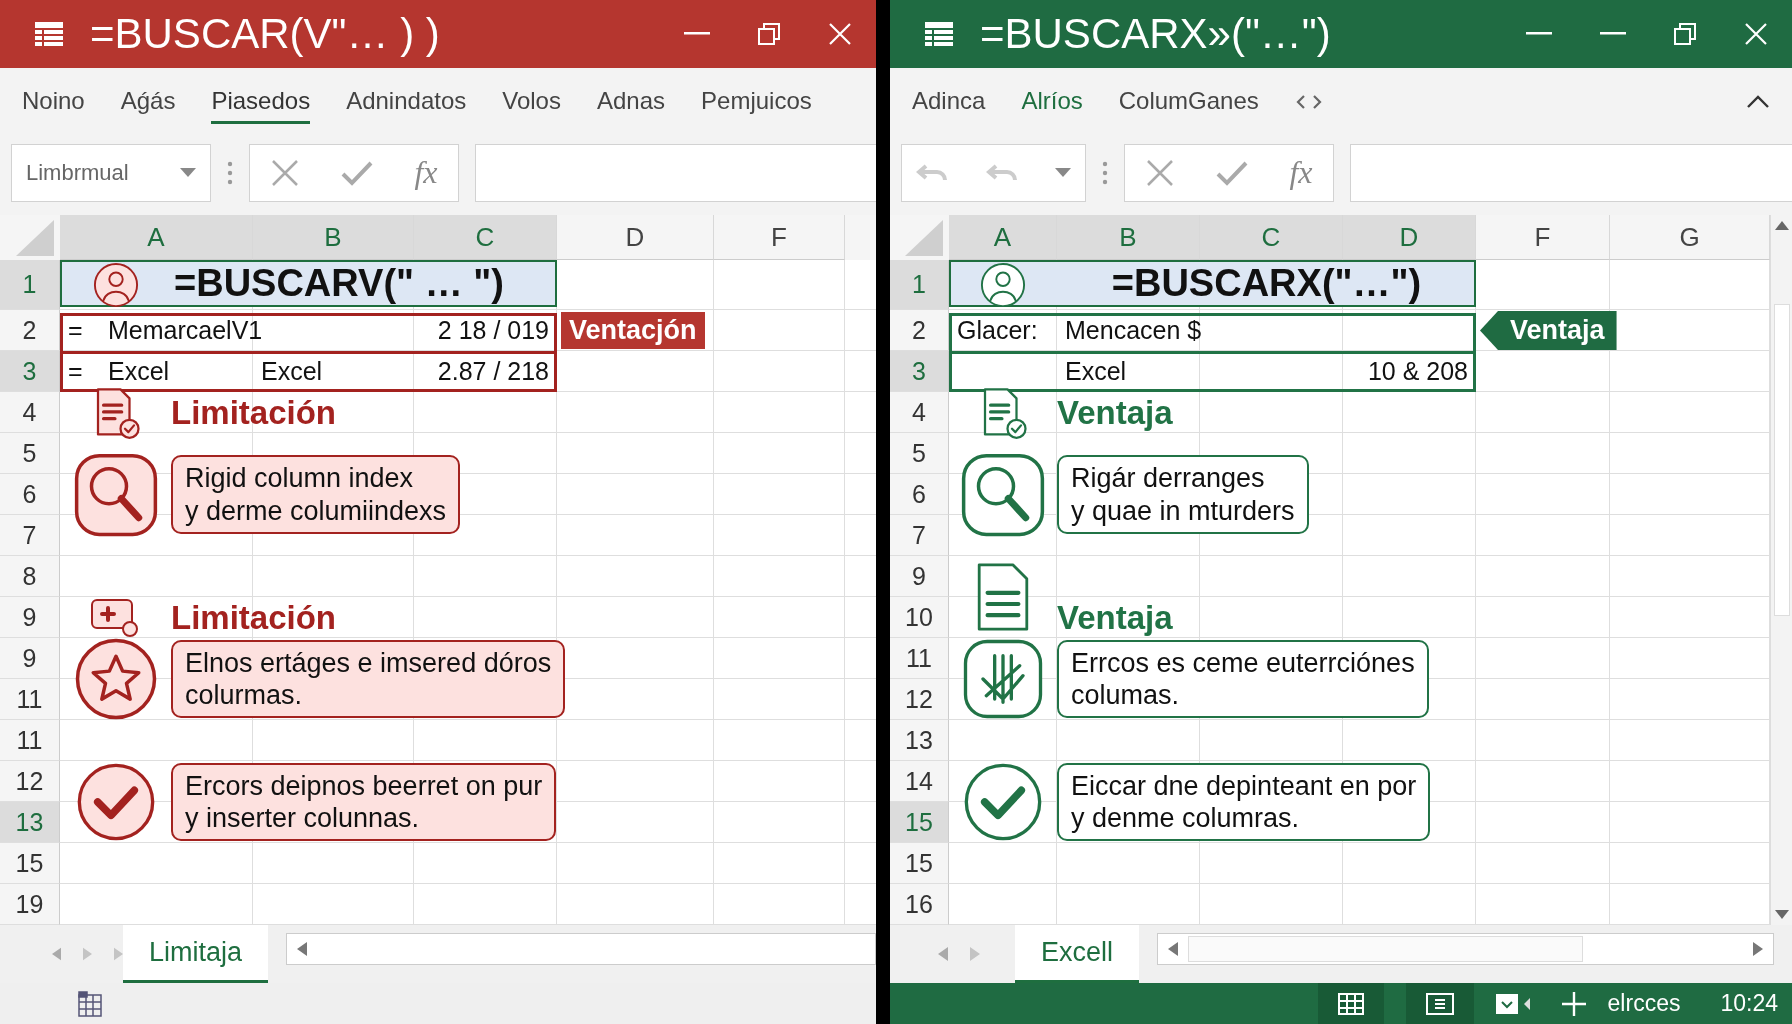  I want to click on ribbon-tab: Volos, so click(531, 101).